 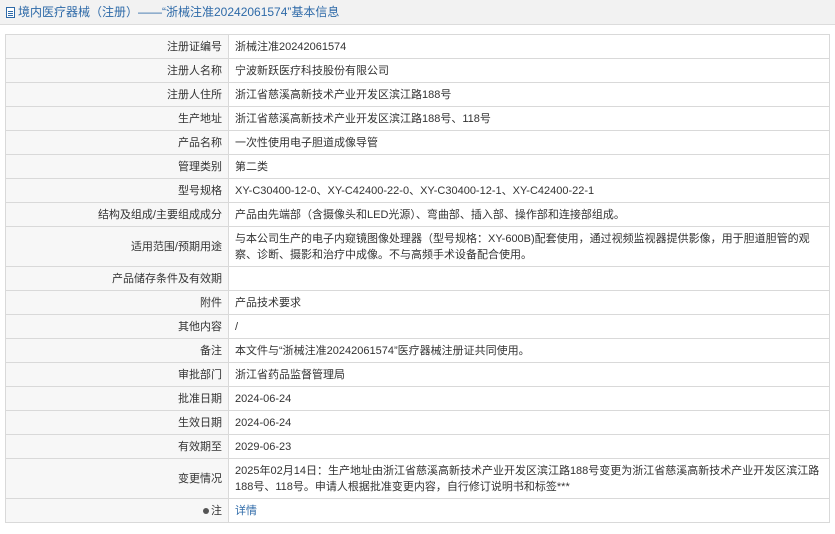 What do you see at coordinates (529, 374) in the screenshot?
I see `field-value: 浙江省药品监督管理局` at bounding box center [529, 374].